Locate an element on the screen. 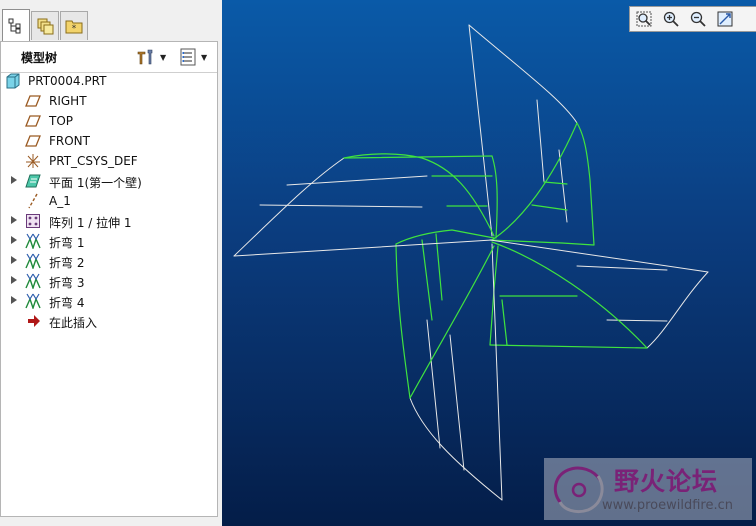  tree-filter-button: ▼ is located at coordinates (197, 57).